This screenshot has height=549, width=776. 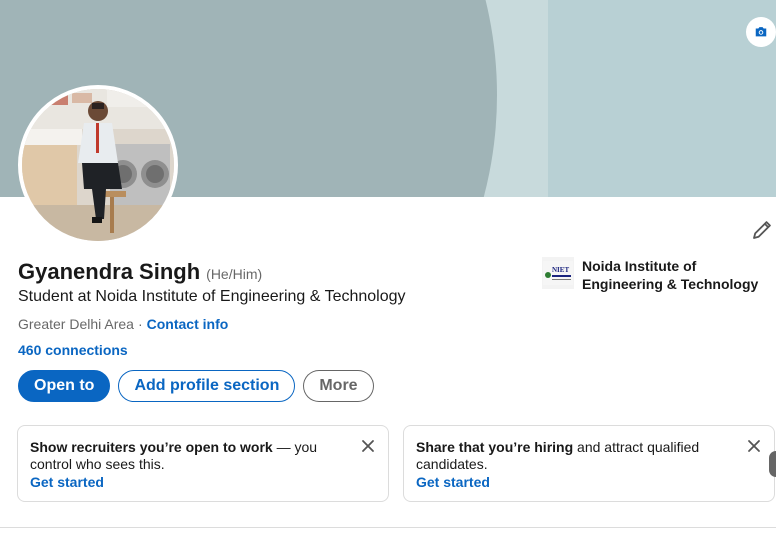 I want to click on more-button: More, so click(x=338, y=386).